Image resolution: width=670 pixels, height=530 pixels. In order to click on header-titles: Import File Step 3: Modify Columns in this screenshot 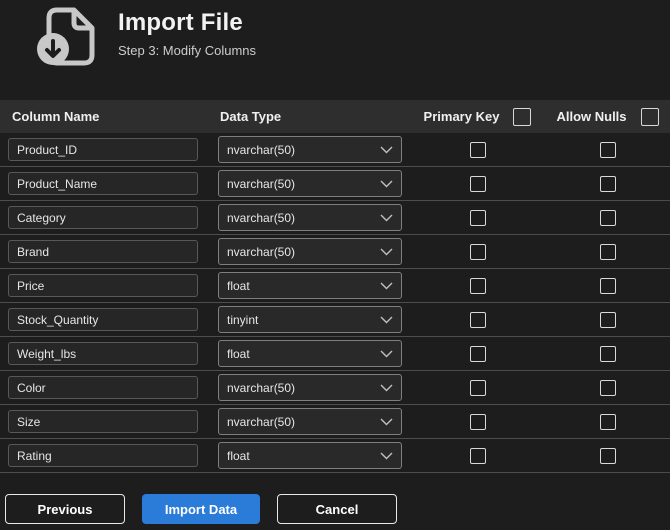, I will do `click(181, 31)`.